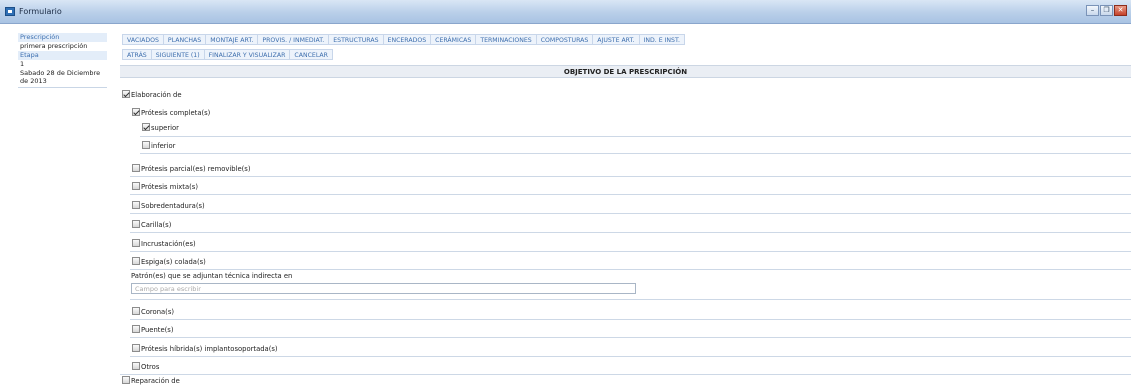 The height and width of the screenshot is (387, 1131). I want to click on corona-checkbox, so click(136, 311).